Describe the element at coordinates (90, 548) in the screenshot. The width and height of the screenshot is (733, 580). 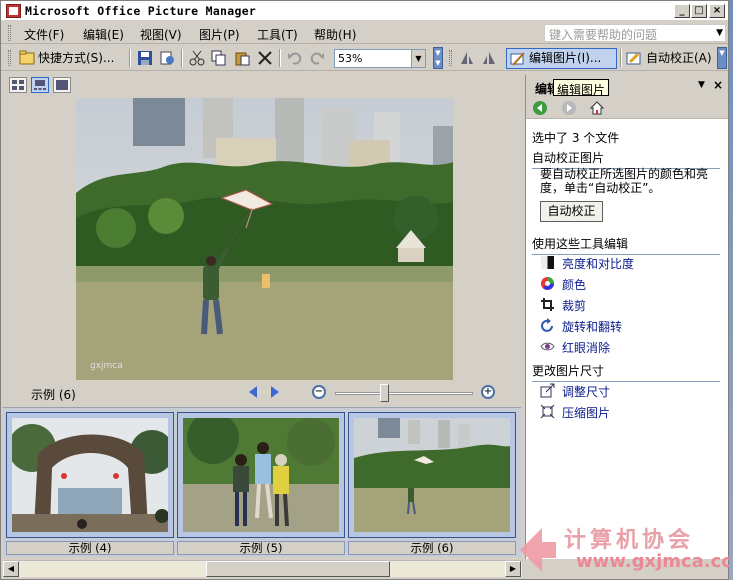
I see `thumbnail-caption: 示例 (4)` at that location.